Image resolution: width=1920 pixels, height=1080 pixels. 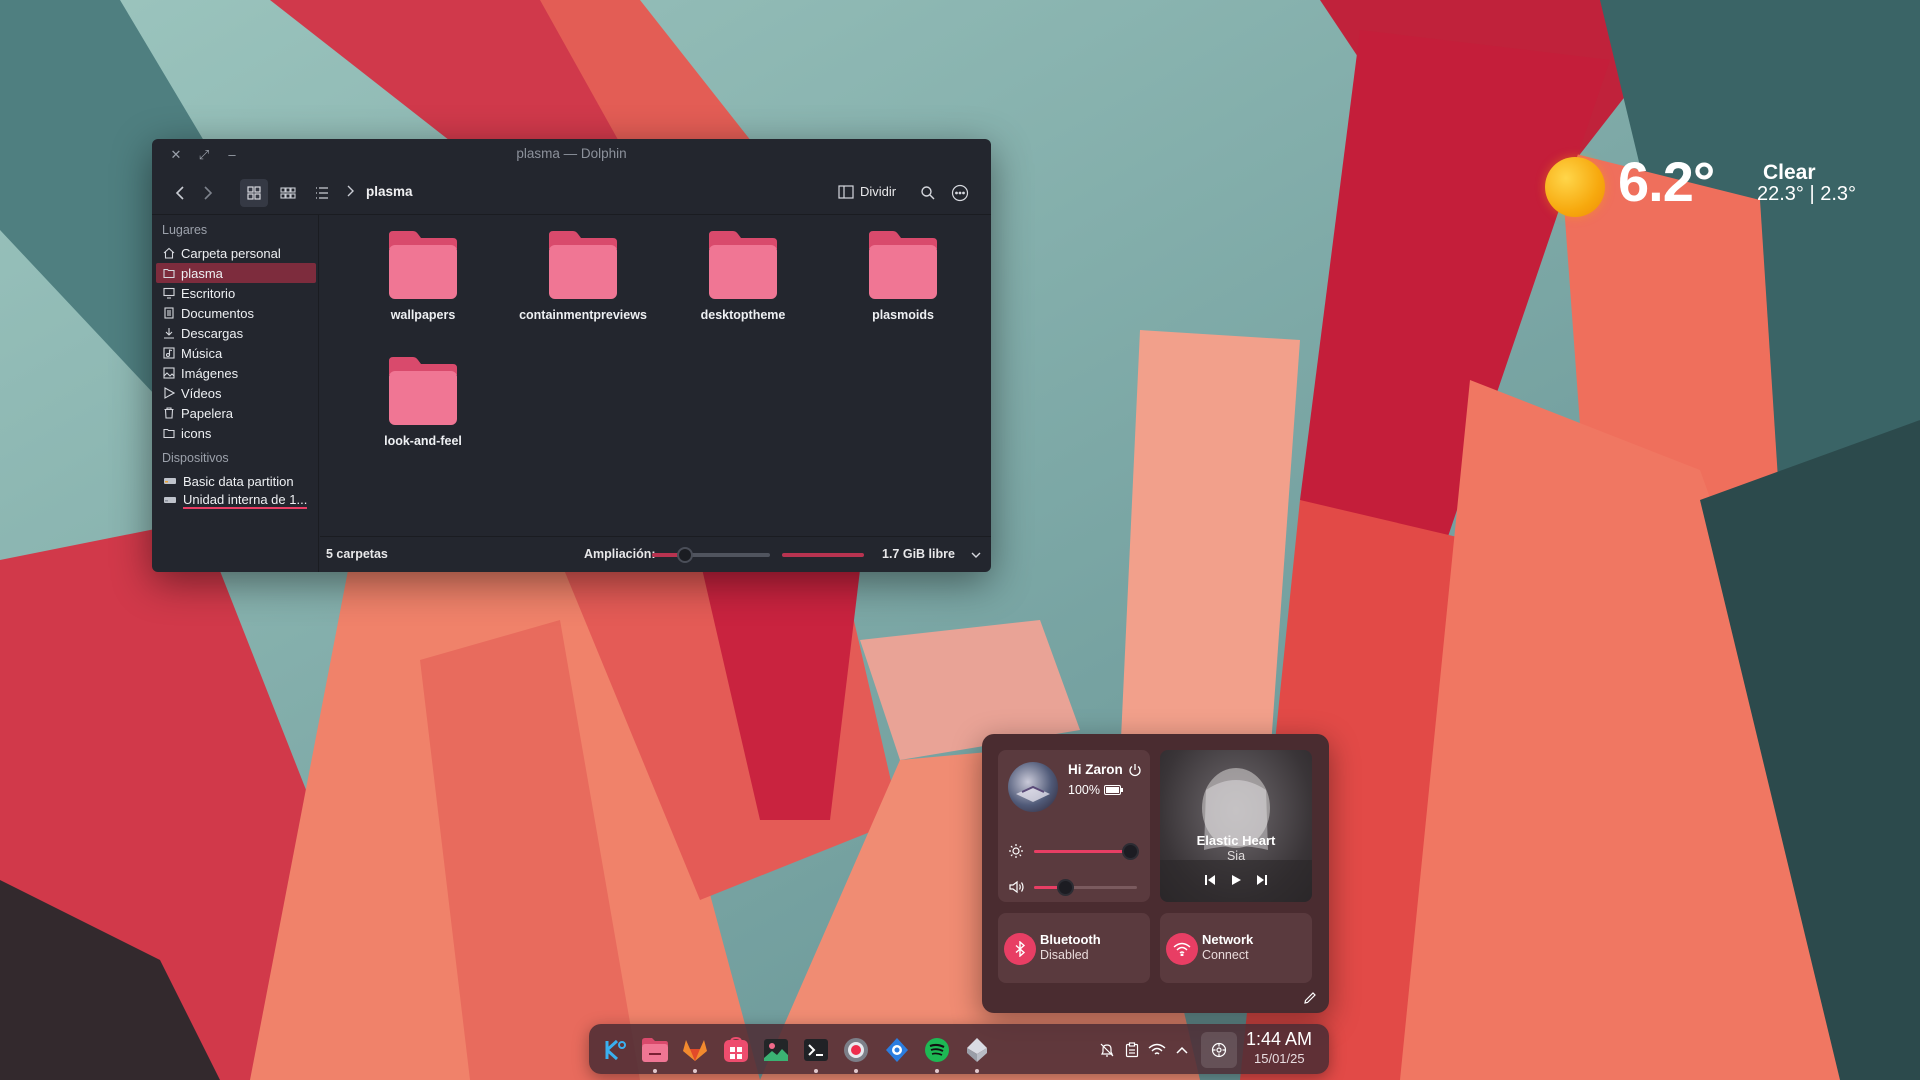 I want to click on network-toggle: Network Connect, so click(x=1236, y=948).